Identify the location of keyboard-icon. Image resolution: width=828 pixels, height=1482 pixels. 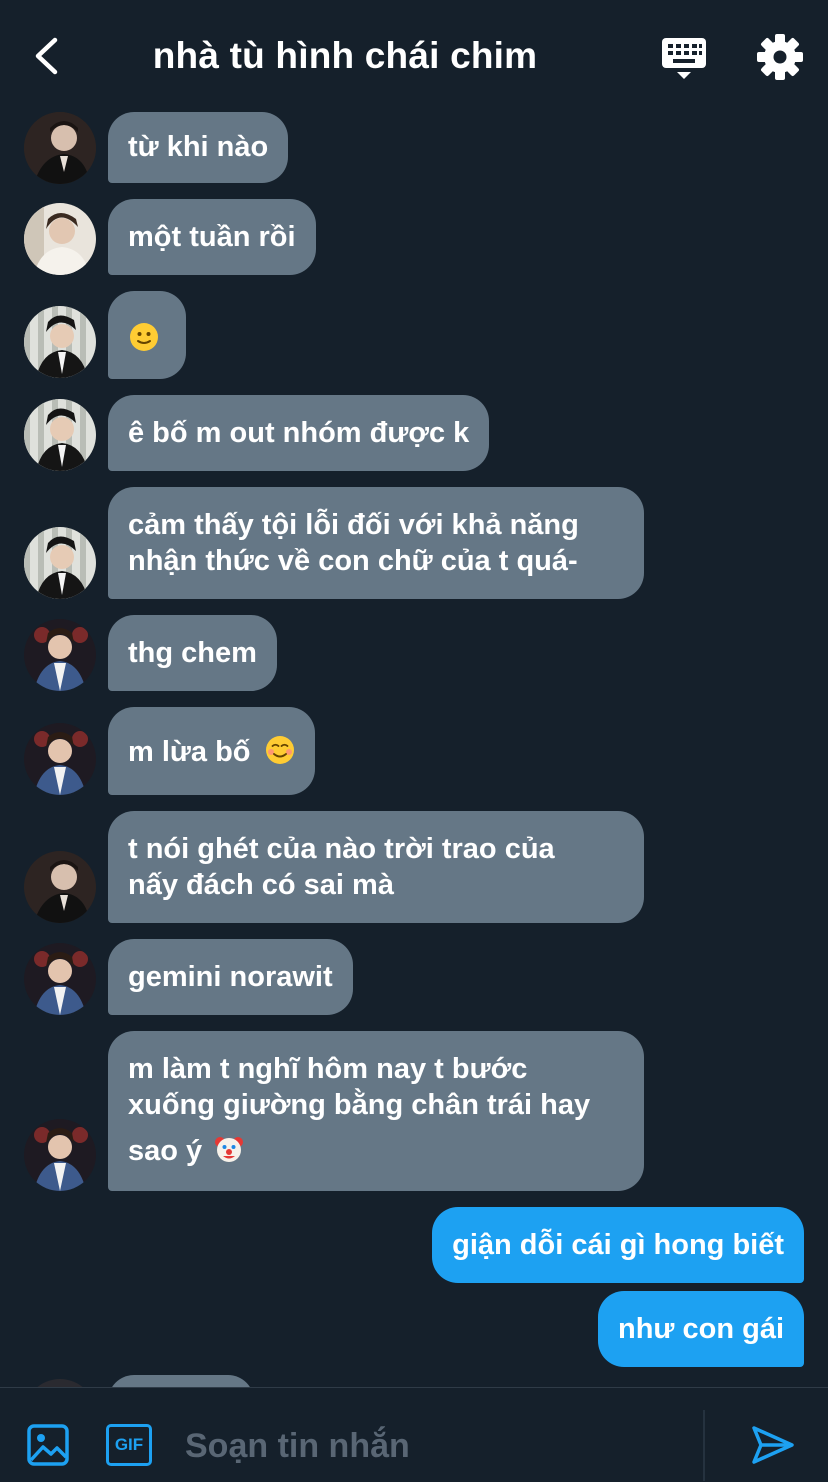
(684, 58).